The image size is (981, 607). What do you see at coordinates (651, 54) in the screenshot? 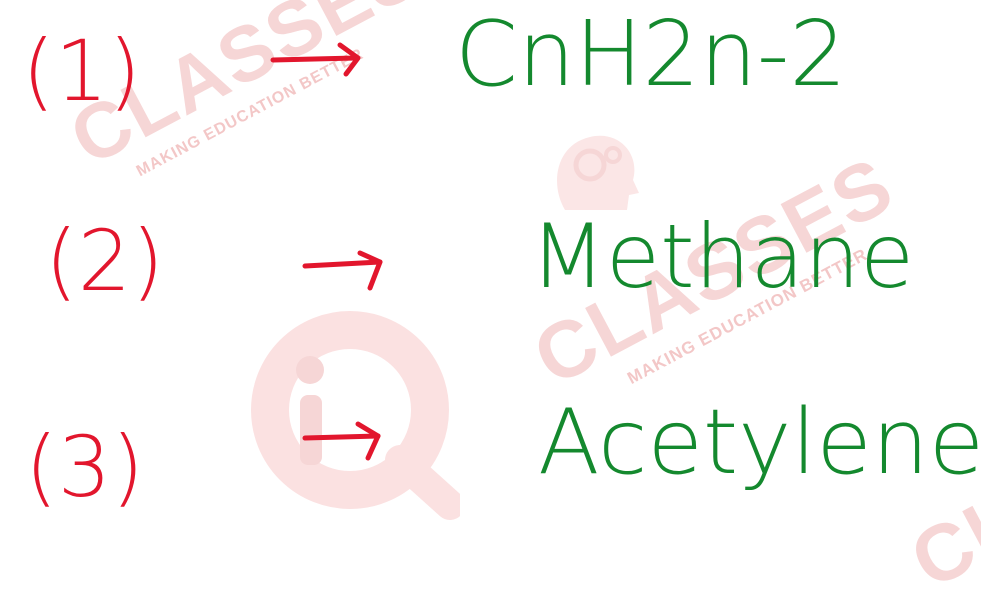
I see `answer-text-1: CnH2n-2` at bounding box center [651, 54].